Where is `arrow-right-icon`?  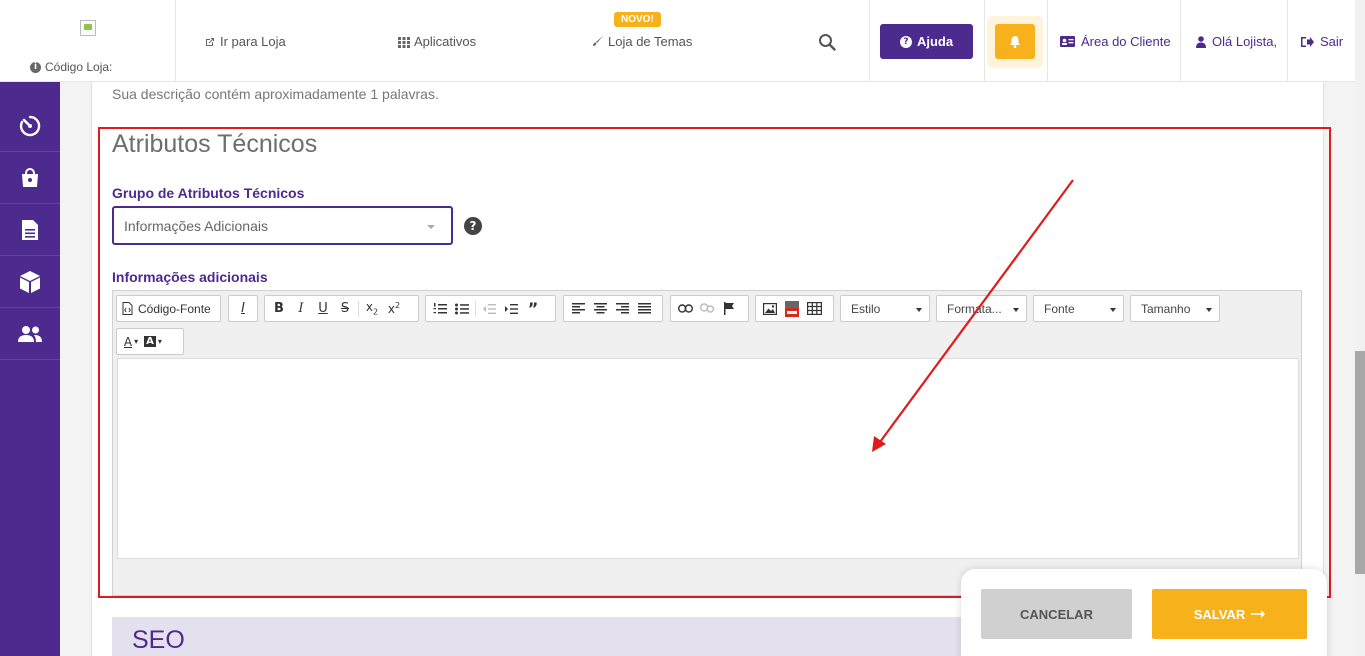
arrow-right-icon is located at coordinates (1258, 614).